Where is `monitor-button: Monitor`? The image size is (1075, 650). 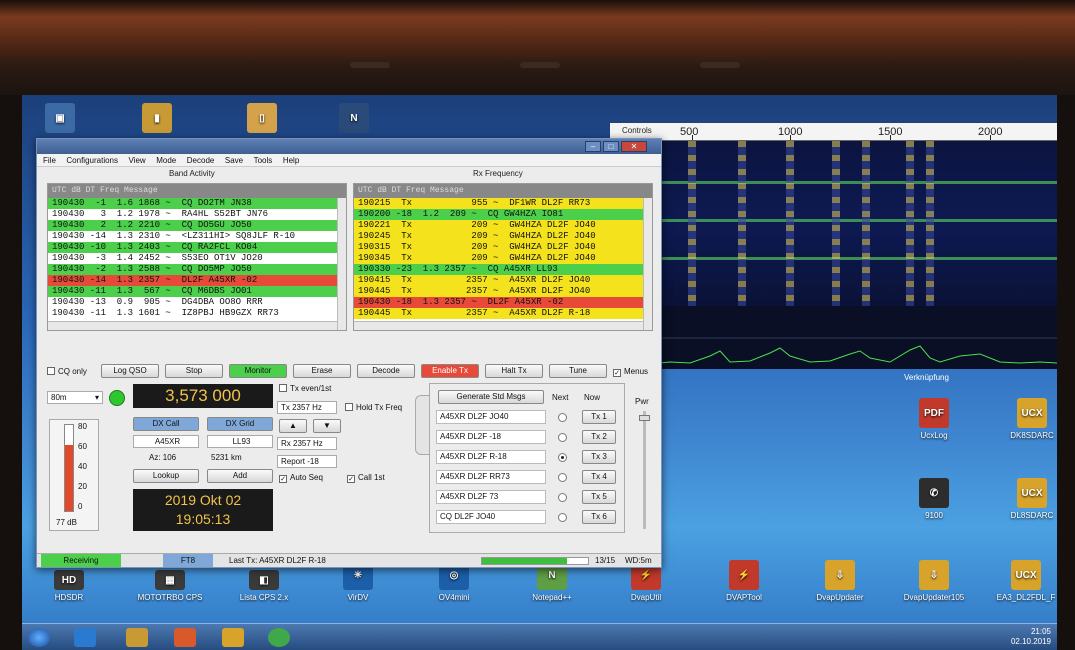
monitor-button: Monitor is located at coordinates (258, 371).